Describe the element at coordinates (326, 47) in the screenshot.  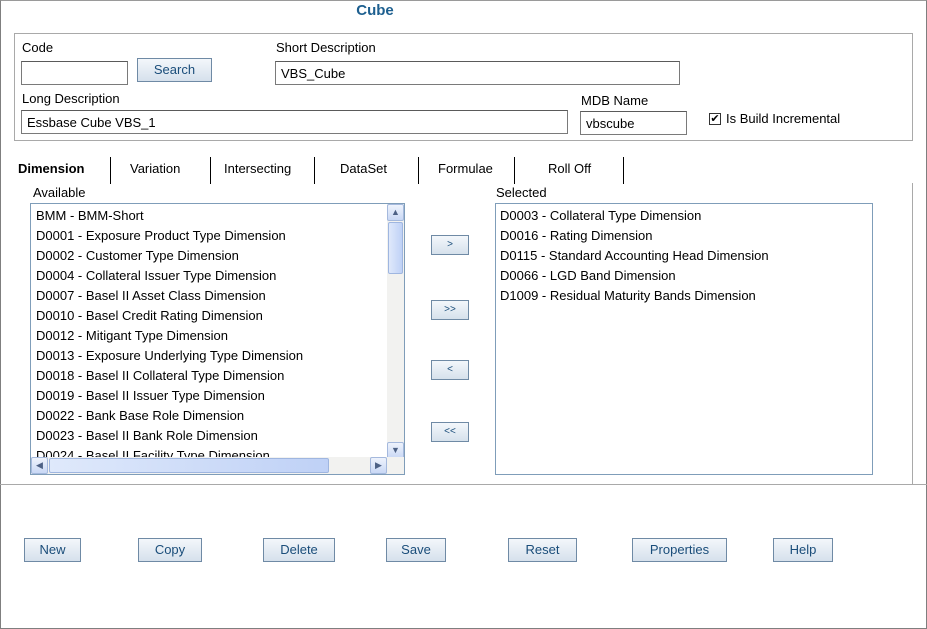
I see `short-description-label: Short Description` at that location.